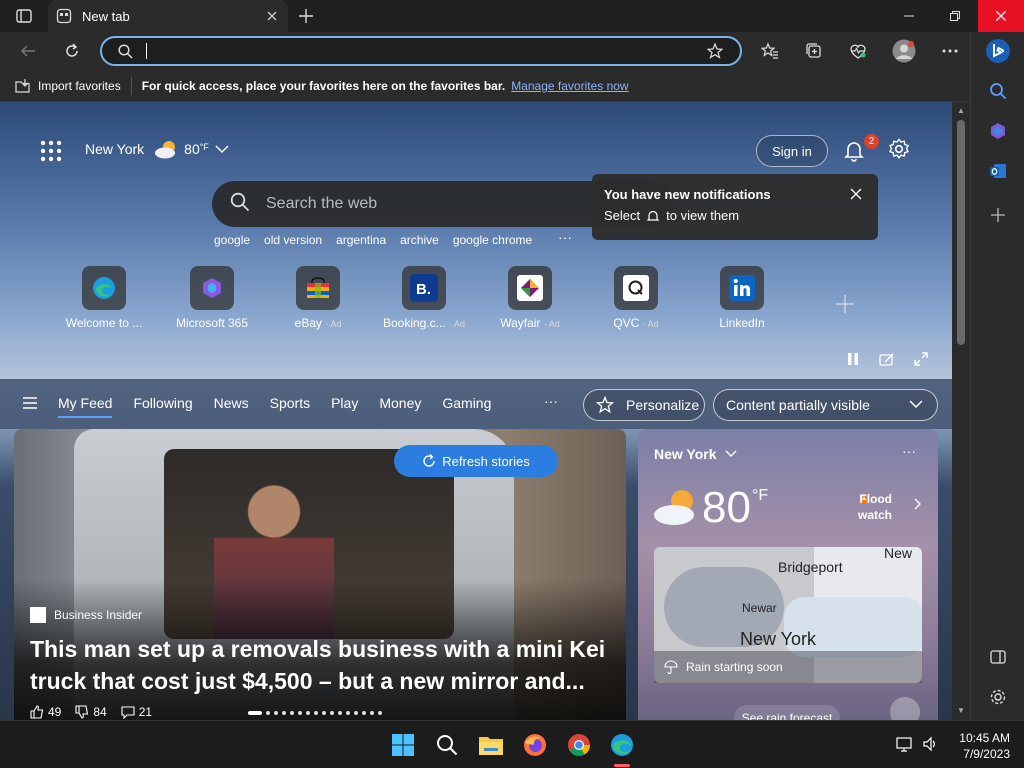 This screenshot has height=768, width=1024. Describe the element at coordinates (787, 712) in the screenshot. I see `see-rain-forecast-button: See rain forecast` at that location.